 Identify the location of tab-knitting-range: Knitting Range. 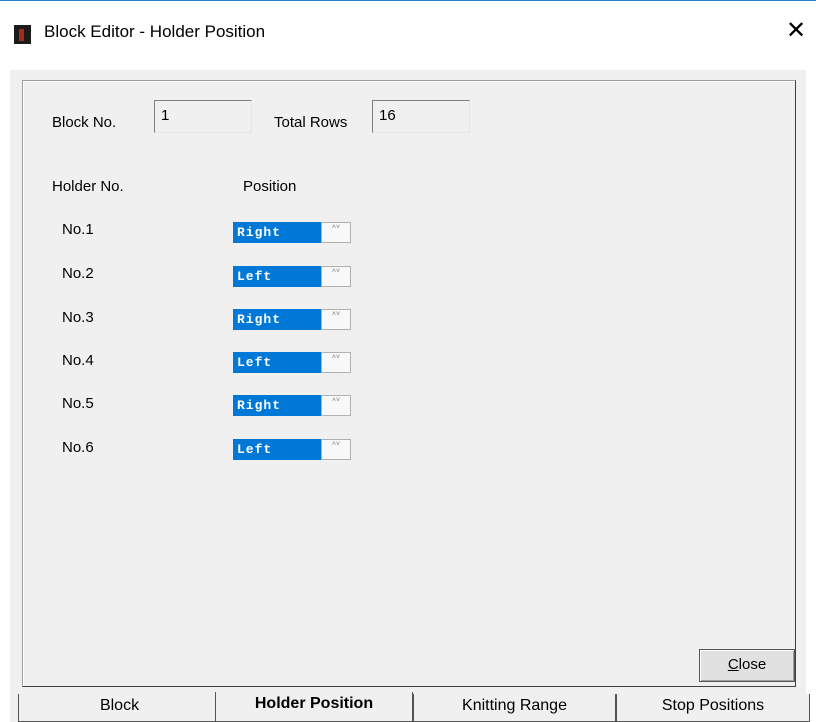
(514, 708).